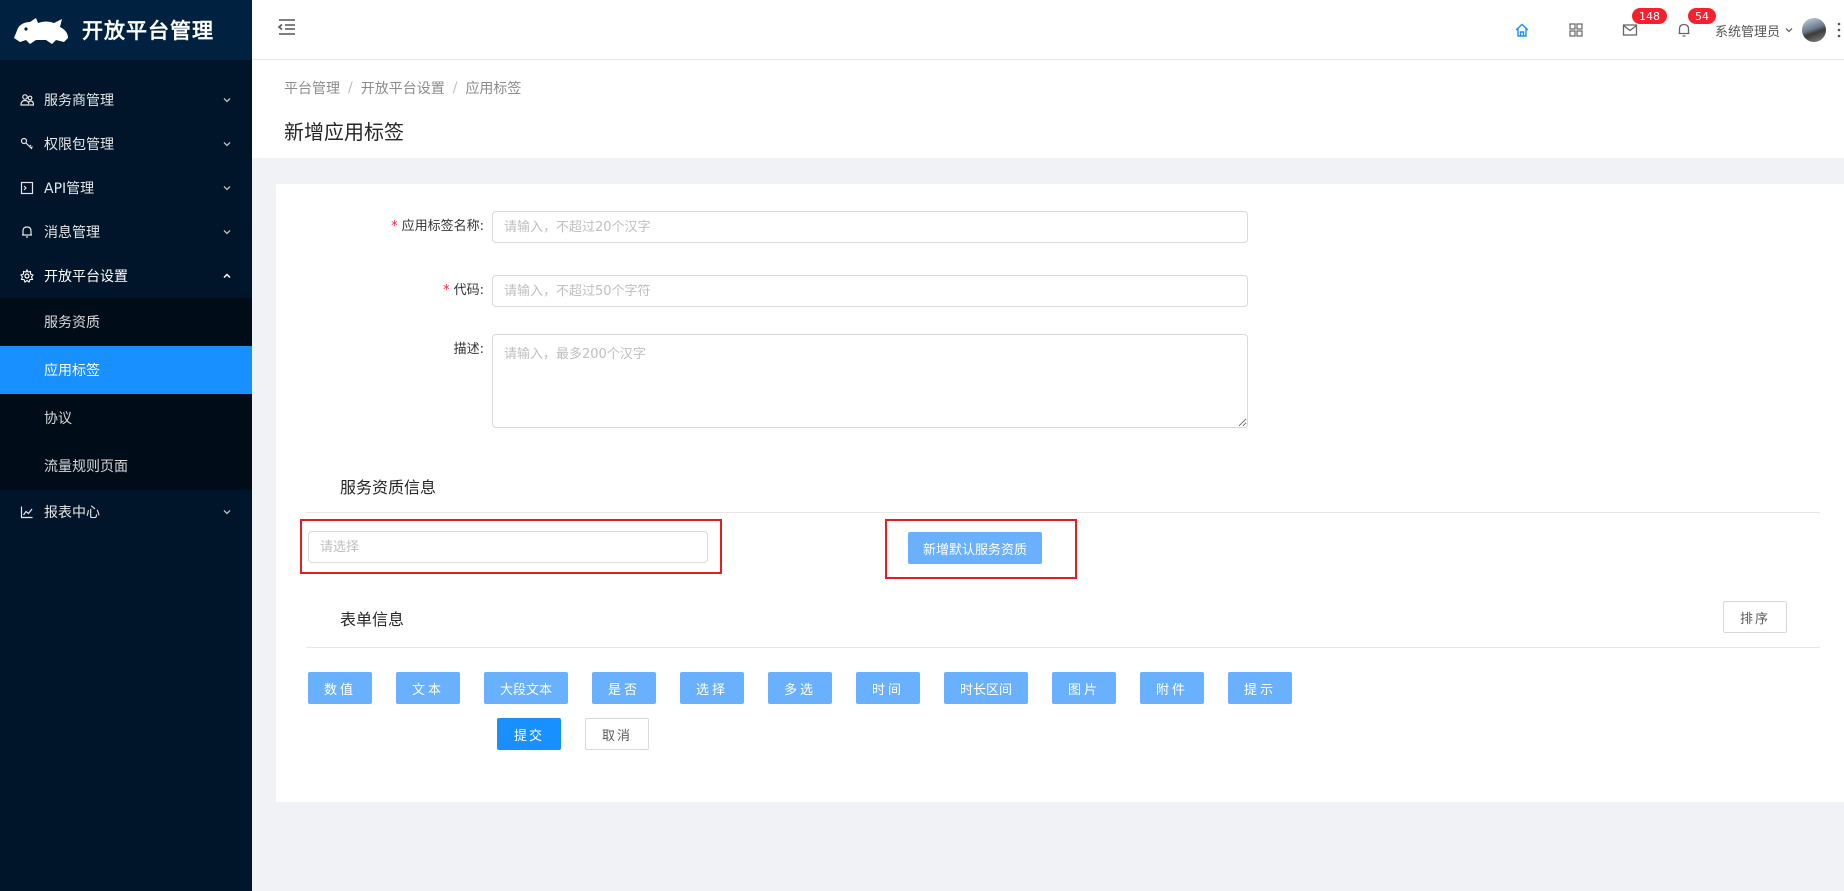  I want to click on field-type-text-button: 文本, so click(428, 688).